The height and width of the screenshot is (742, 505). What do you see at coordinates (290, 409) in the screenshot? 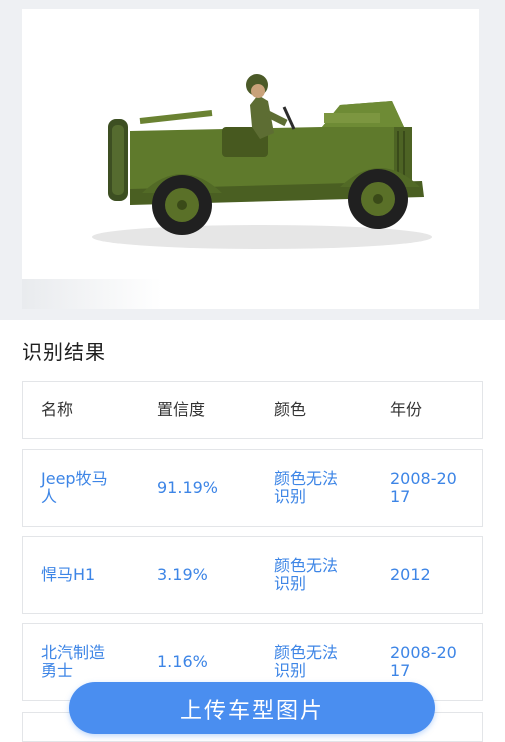
I see `header-color: 颜色` at bounding box center [290, 409].